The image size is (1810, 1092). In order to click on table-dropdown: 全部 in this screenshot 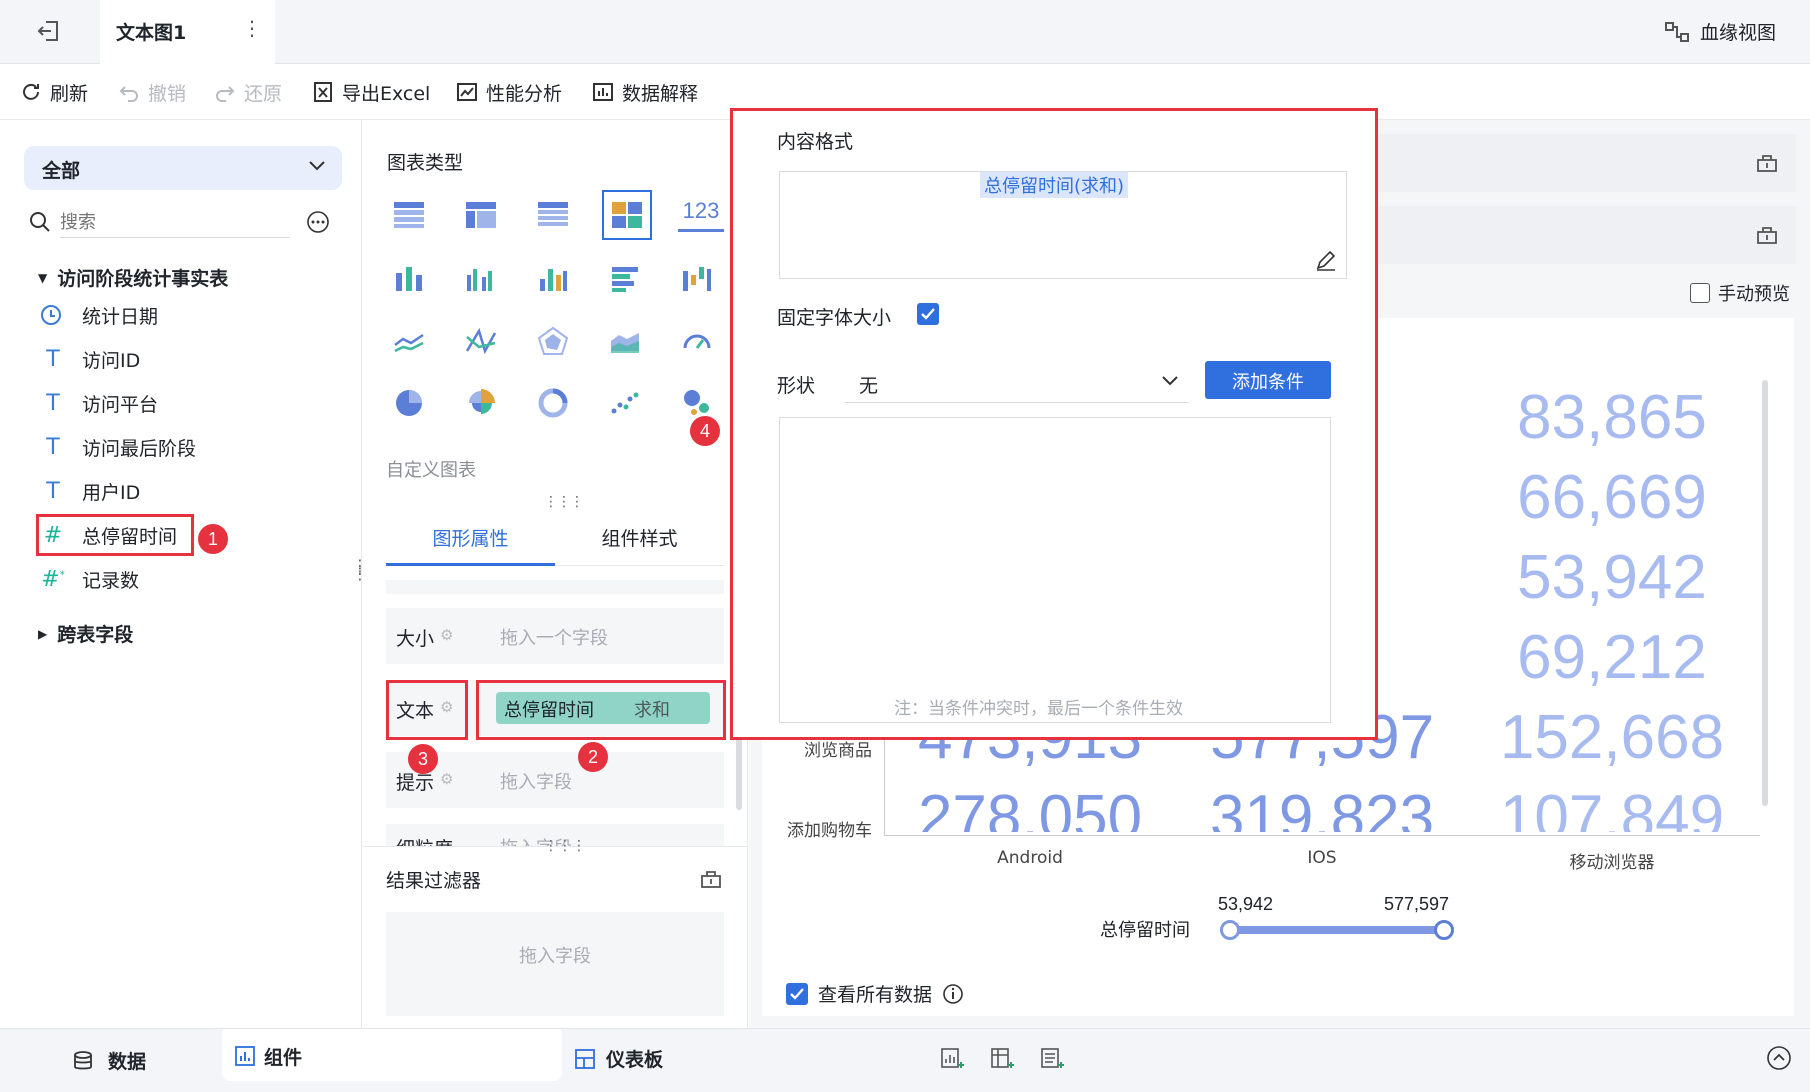, I will do `click(183, 168)`.